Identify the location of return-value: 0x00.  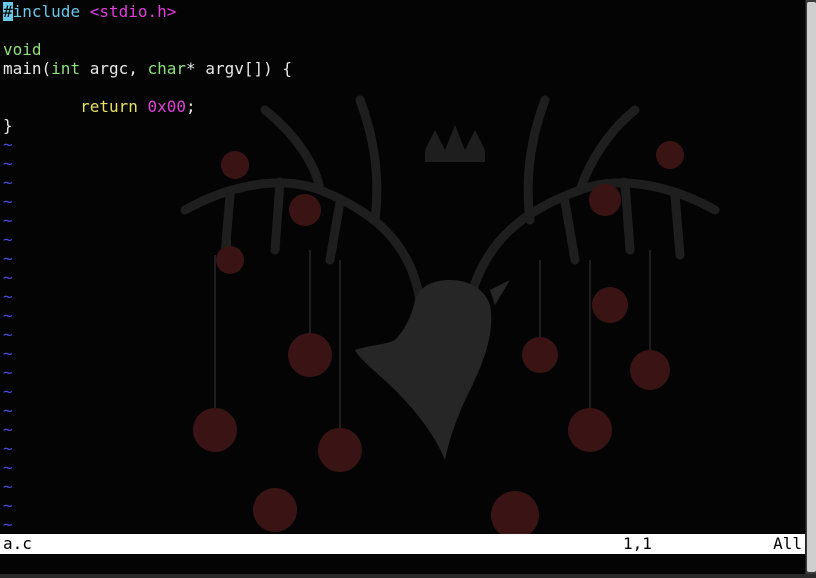
(167, 106).